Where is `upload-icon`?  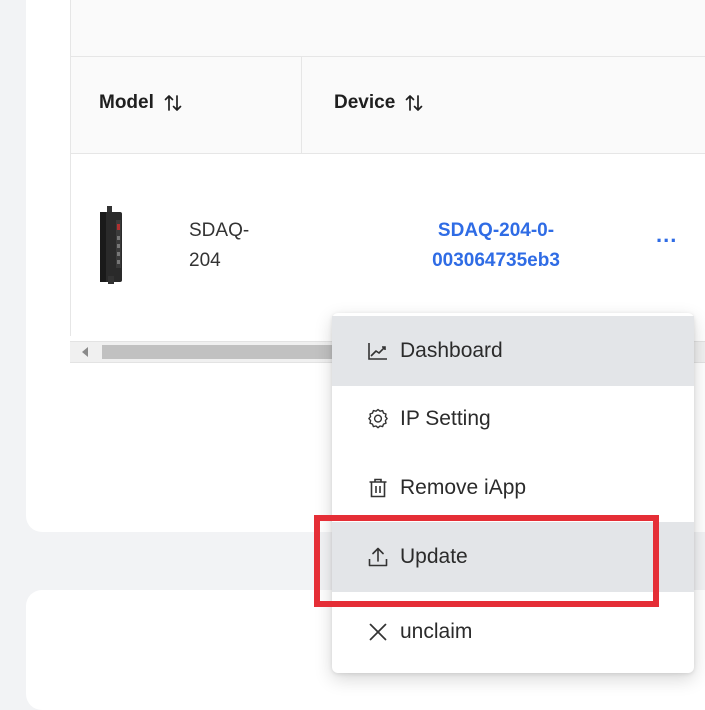 upload-icon is located at coordinates (378, 557).